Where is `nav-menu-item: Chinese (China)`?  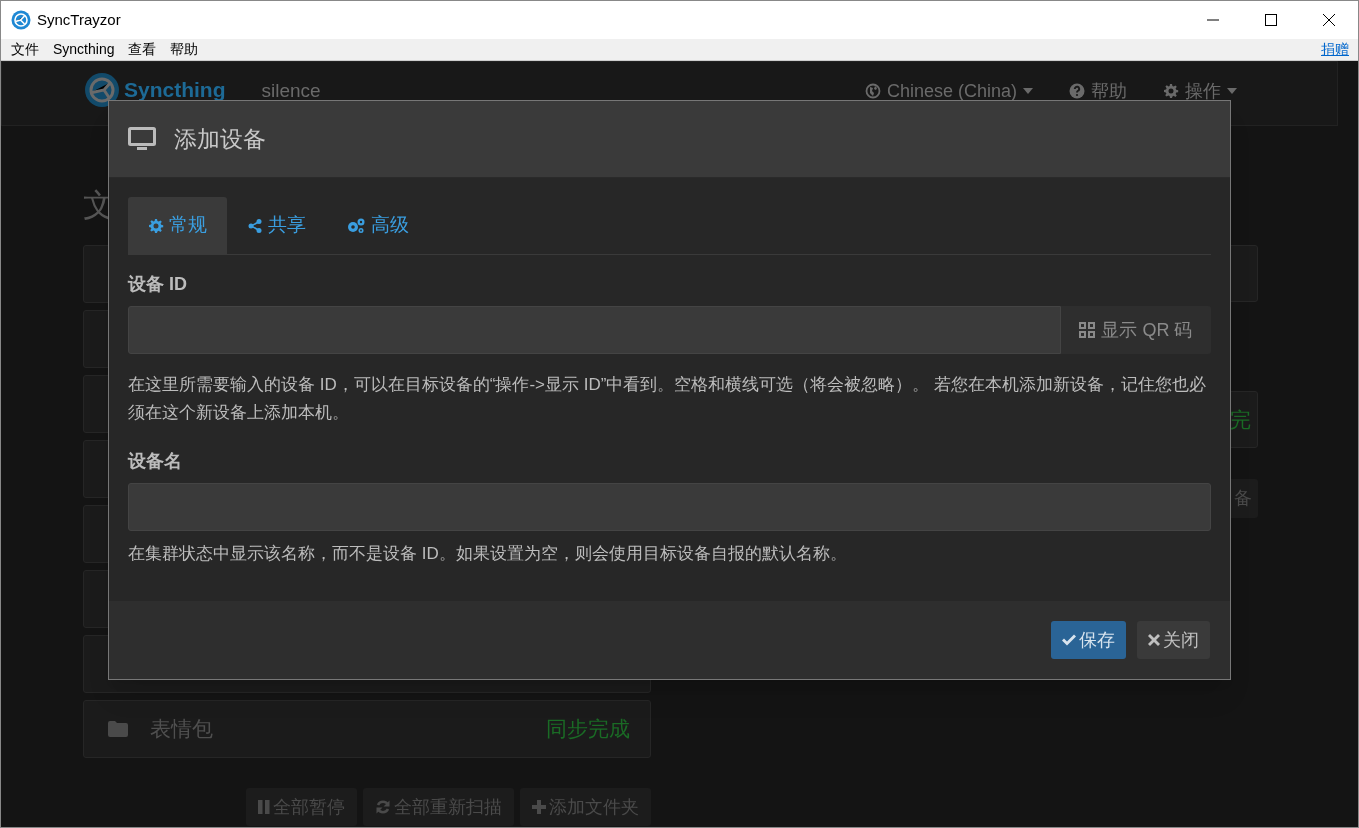
nav-menu-item: Chinese (China) is located at coordinates (948, 91).